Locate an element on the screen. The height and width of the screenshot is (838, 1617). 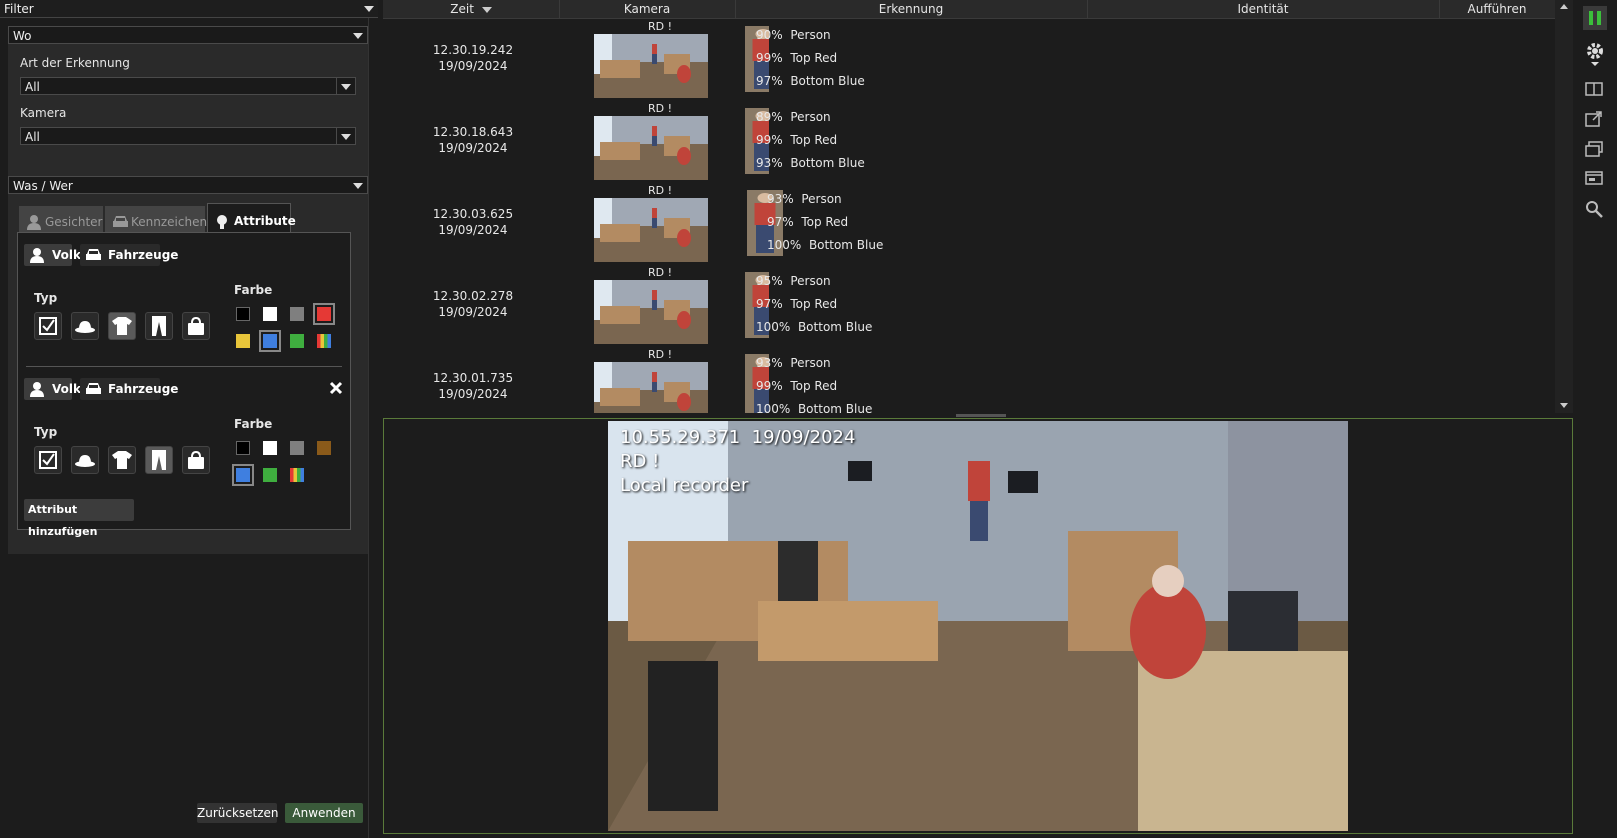
layout-icon is located at coordinates (1594, 89).